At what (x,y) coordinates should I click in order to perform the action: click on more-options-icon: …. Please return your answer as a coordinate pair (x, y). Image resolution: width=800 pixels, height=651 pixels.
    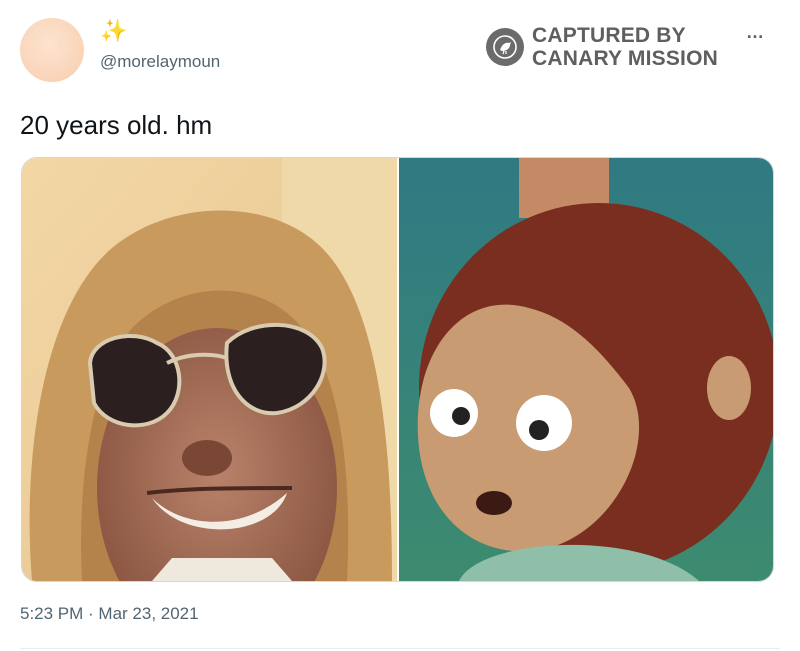
    Looking at the image, I should click on (755, 32).